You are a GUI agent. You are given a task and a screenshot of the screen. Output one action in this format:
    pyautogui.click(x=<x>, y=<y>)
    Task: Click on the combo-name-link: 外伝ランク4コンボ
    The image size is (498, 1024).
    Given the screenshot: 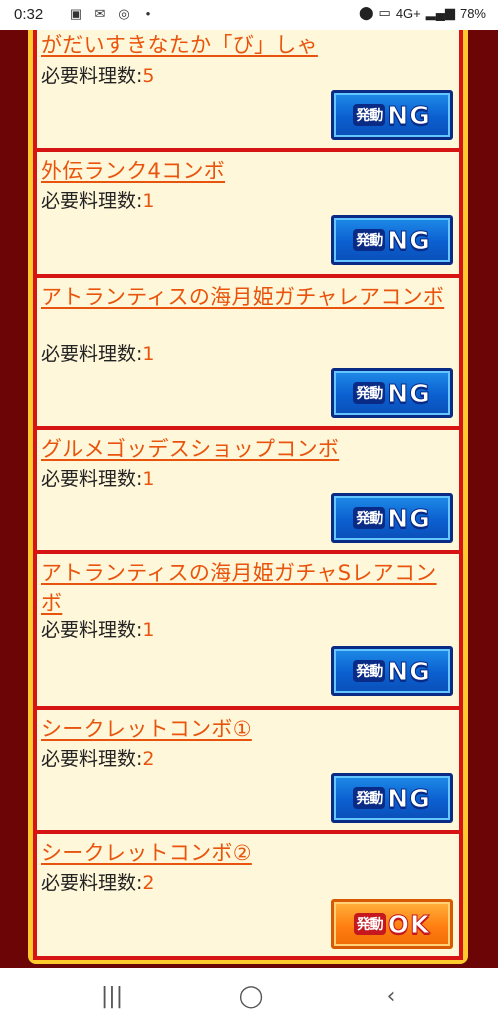 What is the action you would take?
    pyautogui.click(x=244, y=171)
    